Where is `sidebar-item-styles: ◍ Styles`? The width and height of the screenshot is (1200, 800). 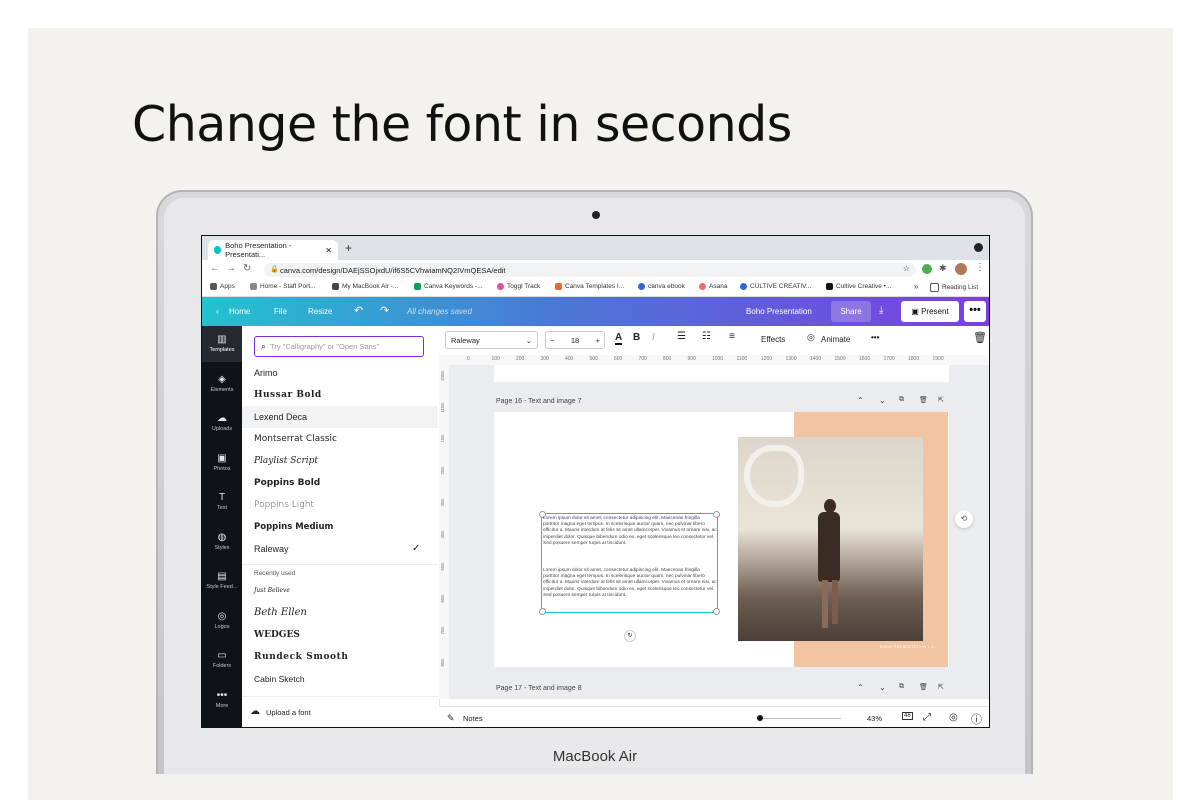 sidebar-item-styles: ◍ Styles is located at coordinates (222, 541).